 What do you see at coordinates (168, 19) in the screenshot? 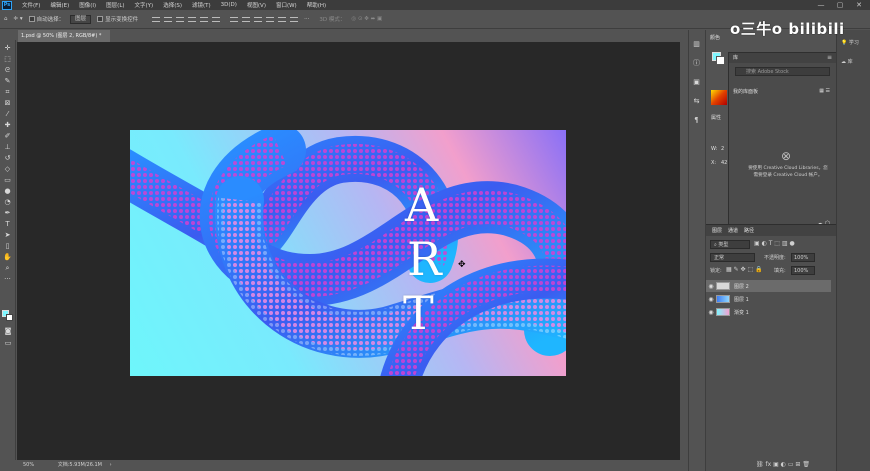
I see `align-vcenter-icon` at bounding box center [168, 19].